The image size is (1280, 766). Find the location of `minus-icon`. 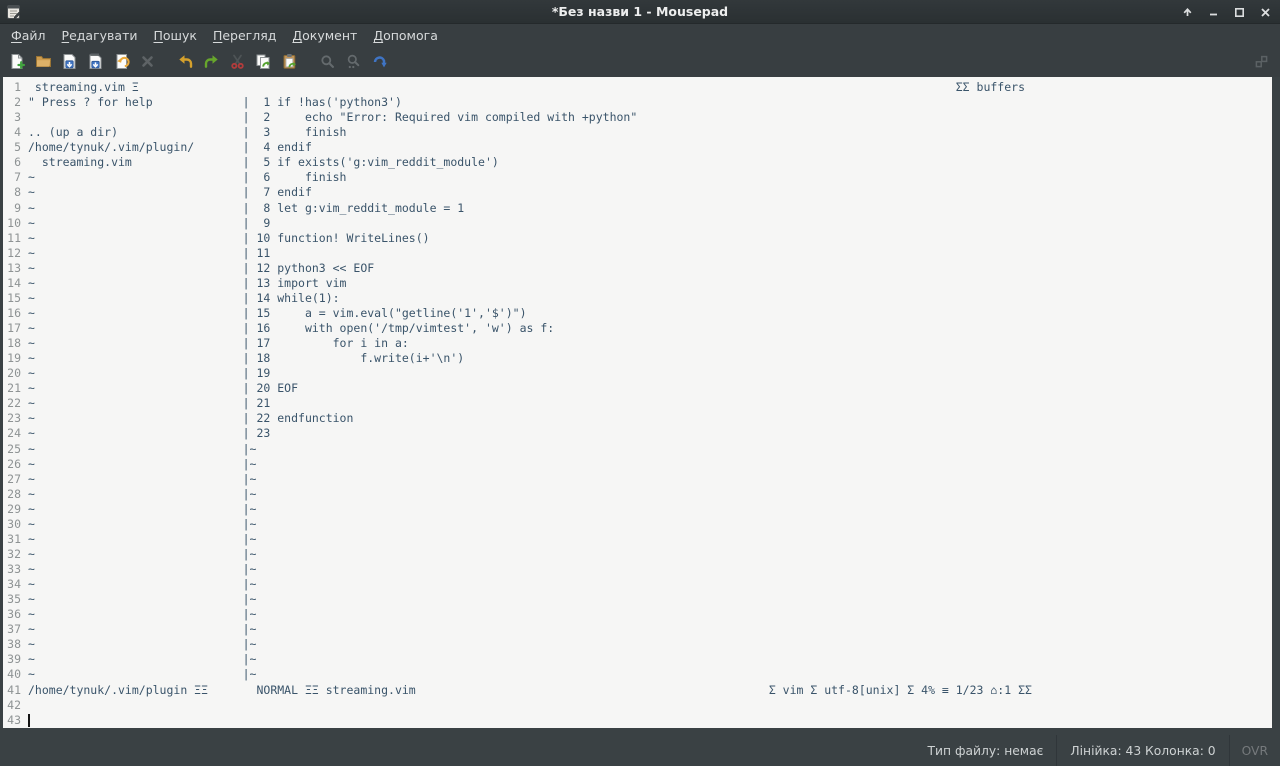

minus-icon is located at coordinates (1213, 14).